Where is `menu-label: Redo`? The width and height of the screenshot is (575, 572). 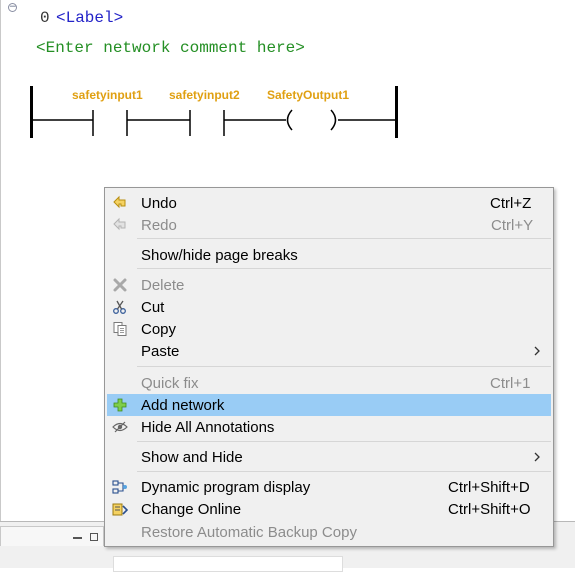 menu-label: Redo is located at coordinates (159, 225).